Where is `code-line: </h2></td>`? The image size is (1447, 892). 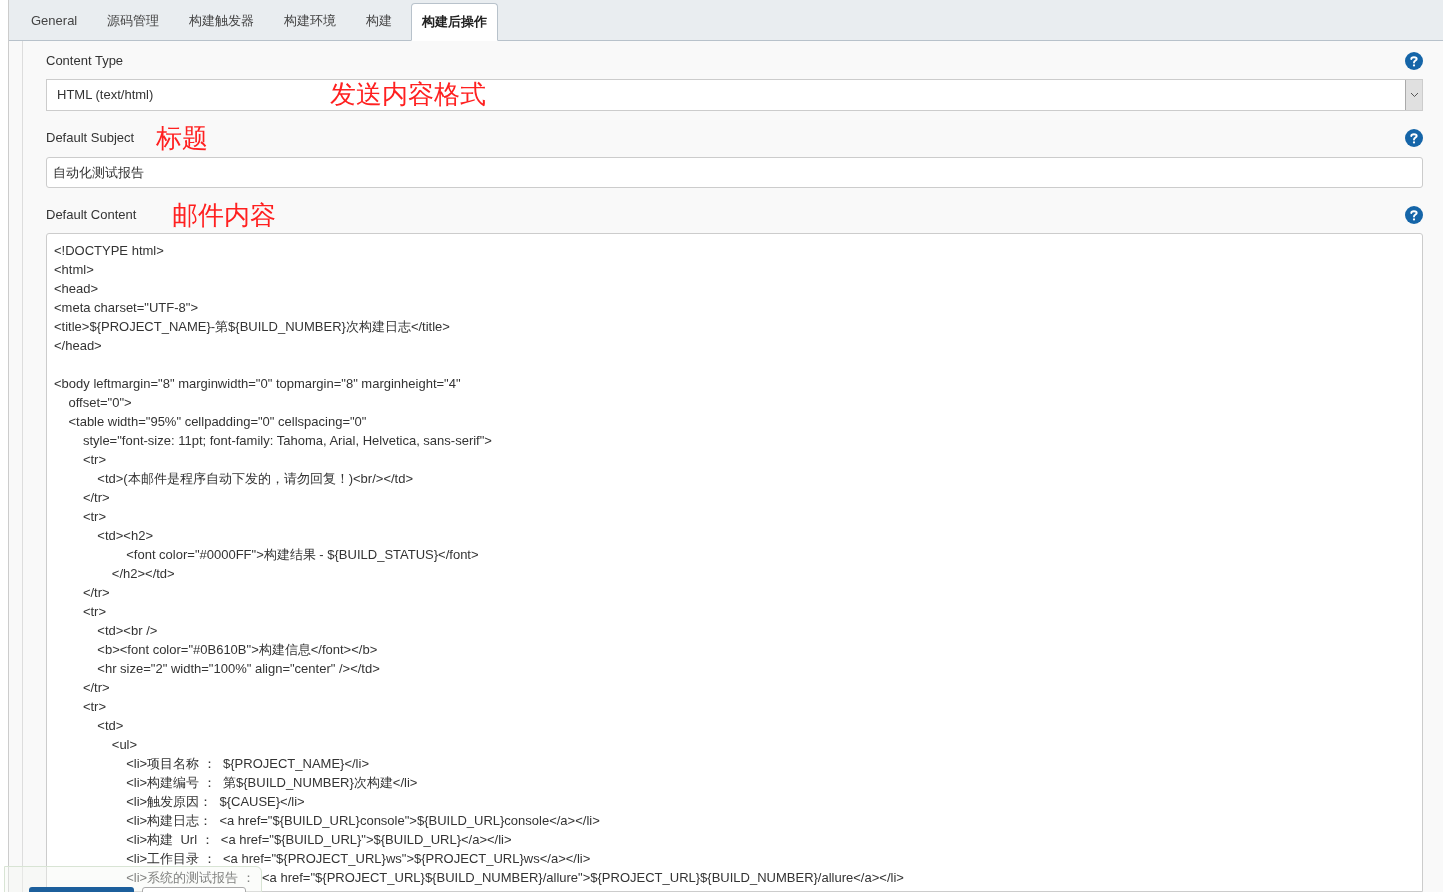
code-line: </h2></td> is located at coordinates (142, 574).